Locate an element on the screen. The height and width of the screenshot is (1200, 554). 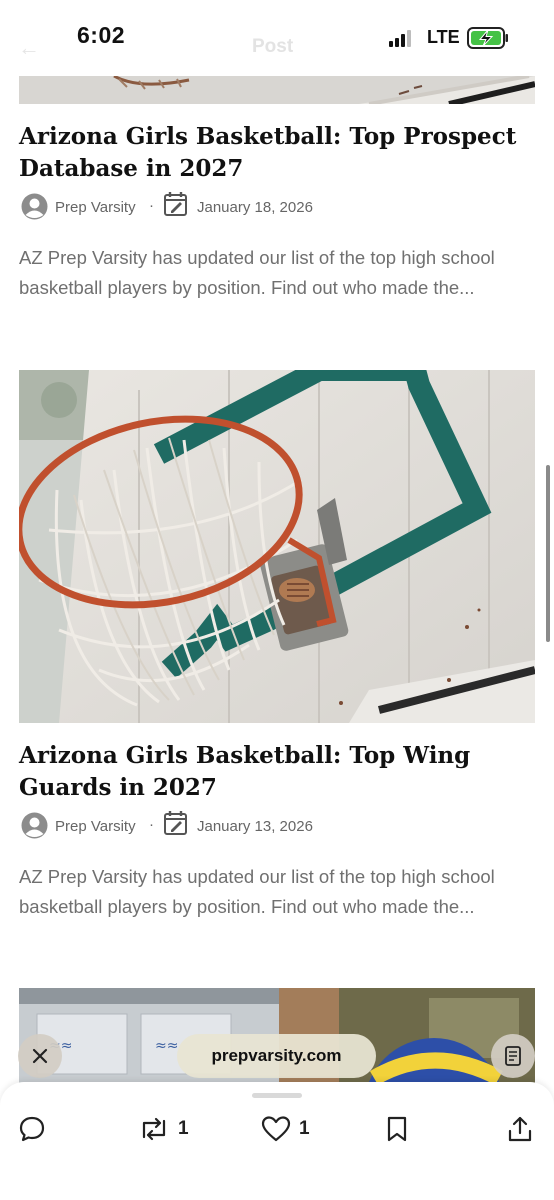
publish-date: January 13, 2026 is located at coordinates (255, 826).